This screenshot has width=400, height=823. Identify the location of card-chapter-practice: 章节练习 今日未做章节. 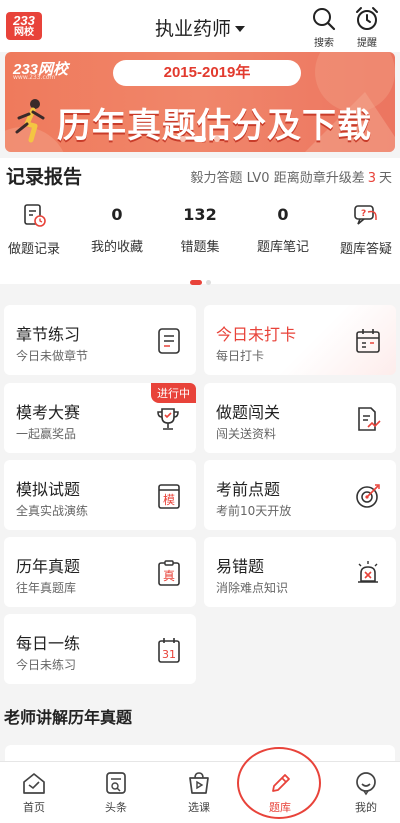
(100, 340).